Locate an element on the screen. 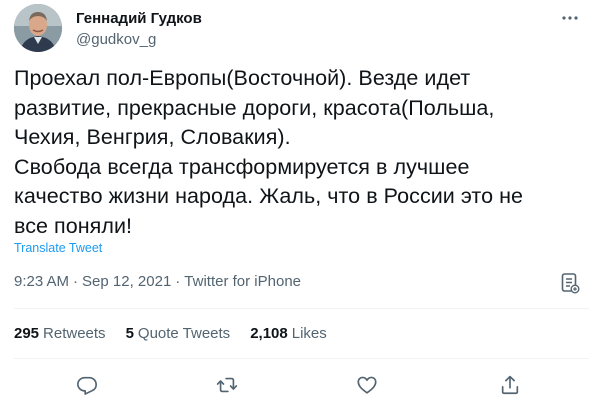  analytics-icon is located at coordinates (570, 283).